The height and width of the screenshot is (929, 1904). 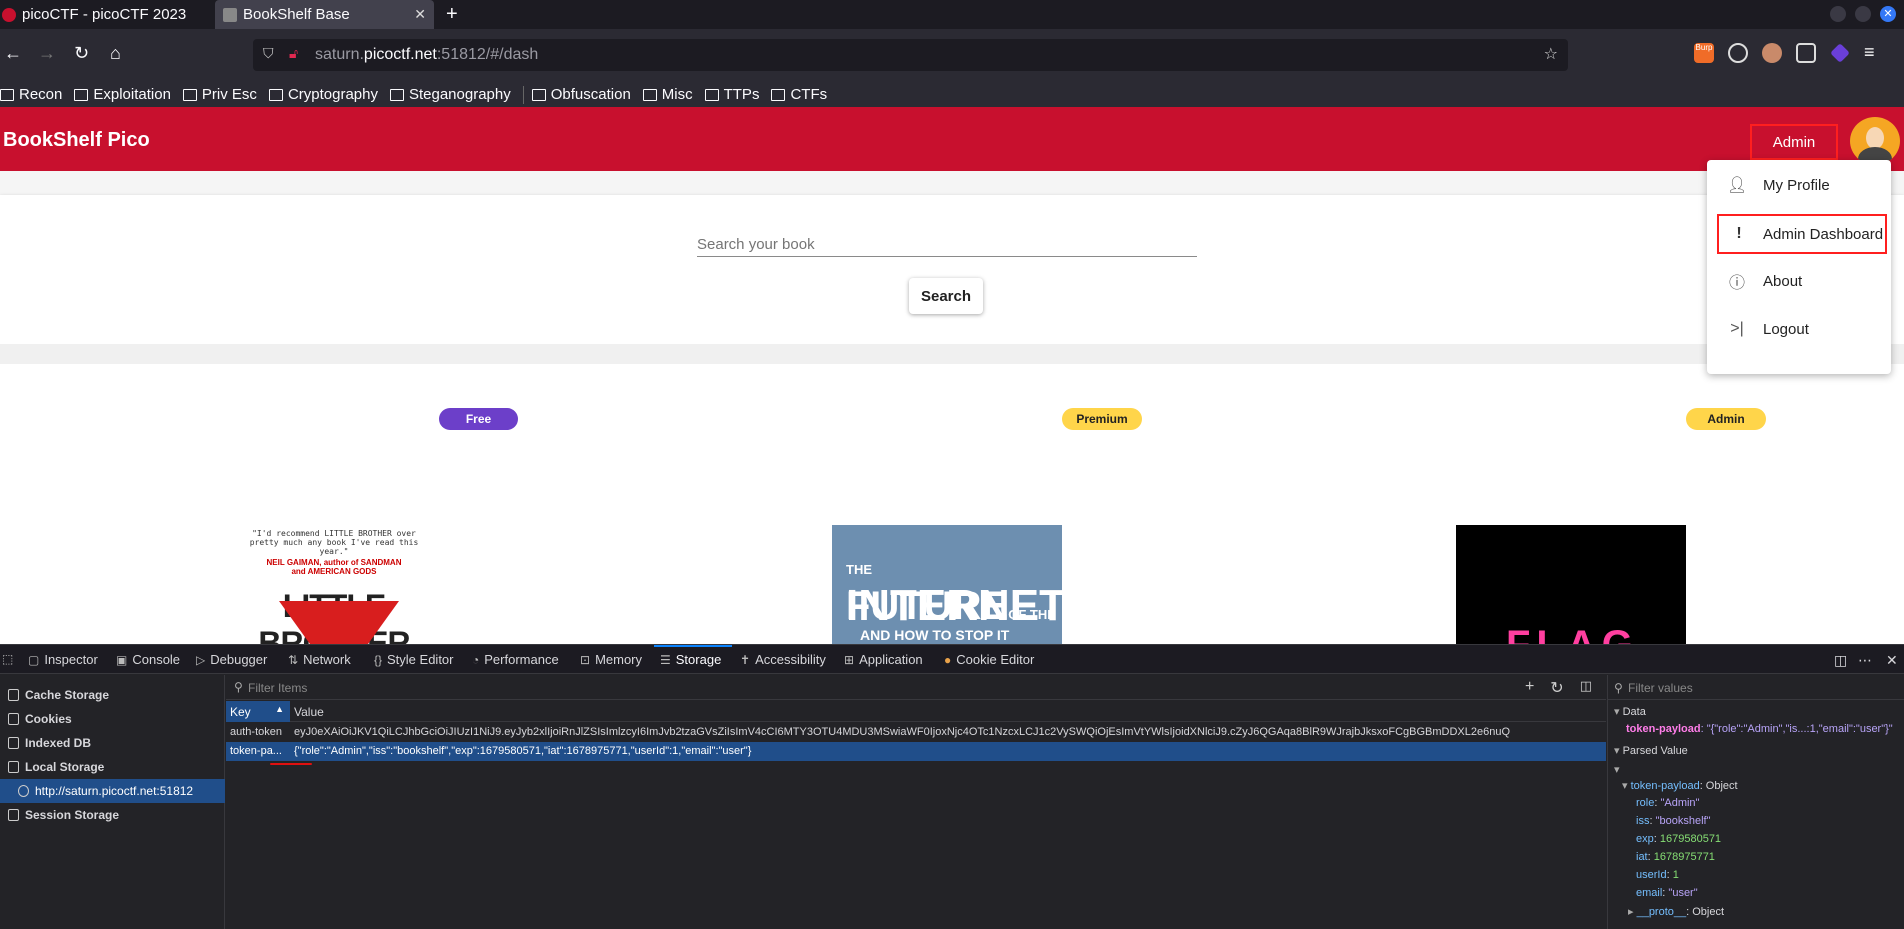 What do you see at coordinates (1678, 839) in the screenshot?
I see `parsed-field: exp: 1679580571` at bounding box center [1678, 839].